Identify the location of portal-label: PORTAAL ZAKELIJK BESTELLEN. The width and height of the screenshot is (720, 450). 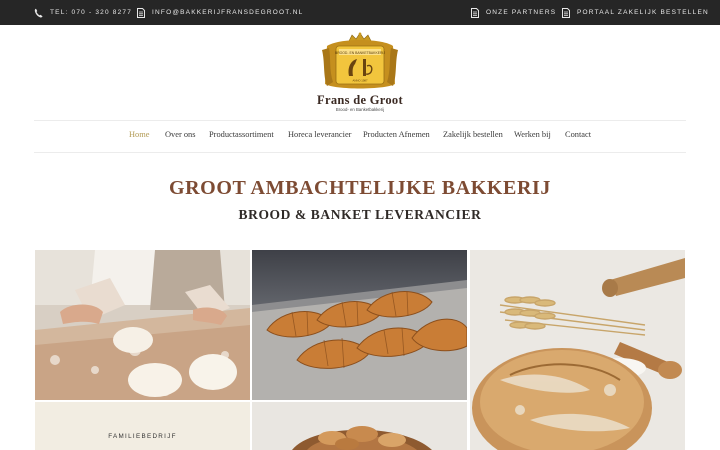
(643, 12).